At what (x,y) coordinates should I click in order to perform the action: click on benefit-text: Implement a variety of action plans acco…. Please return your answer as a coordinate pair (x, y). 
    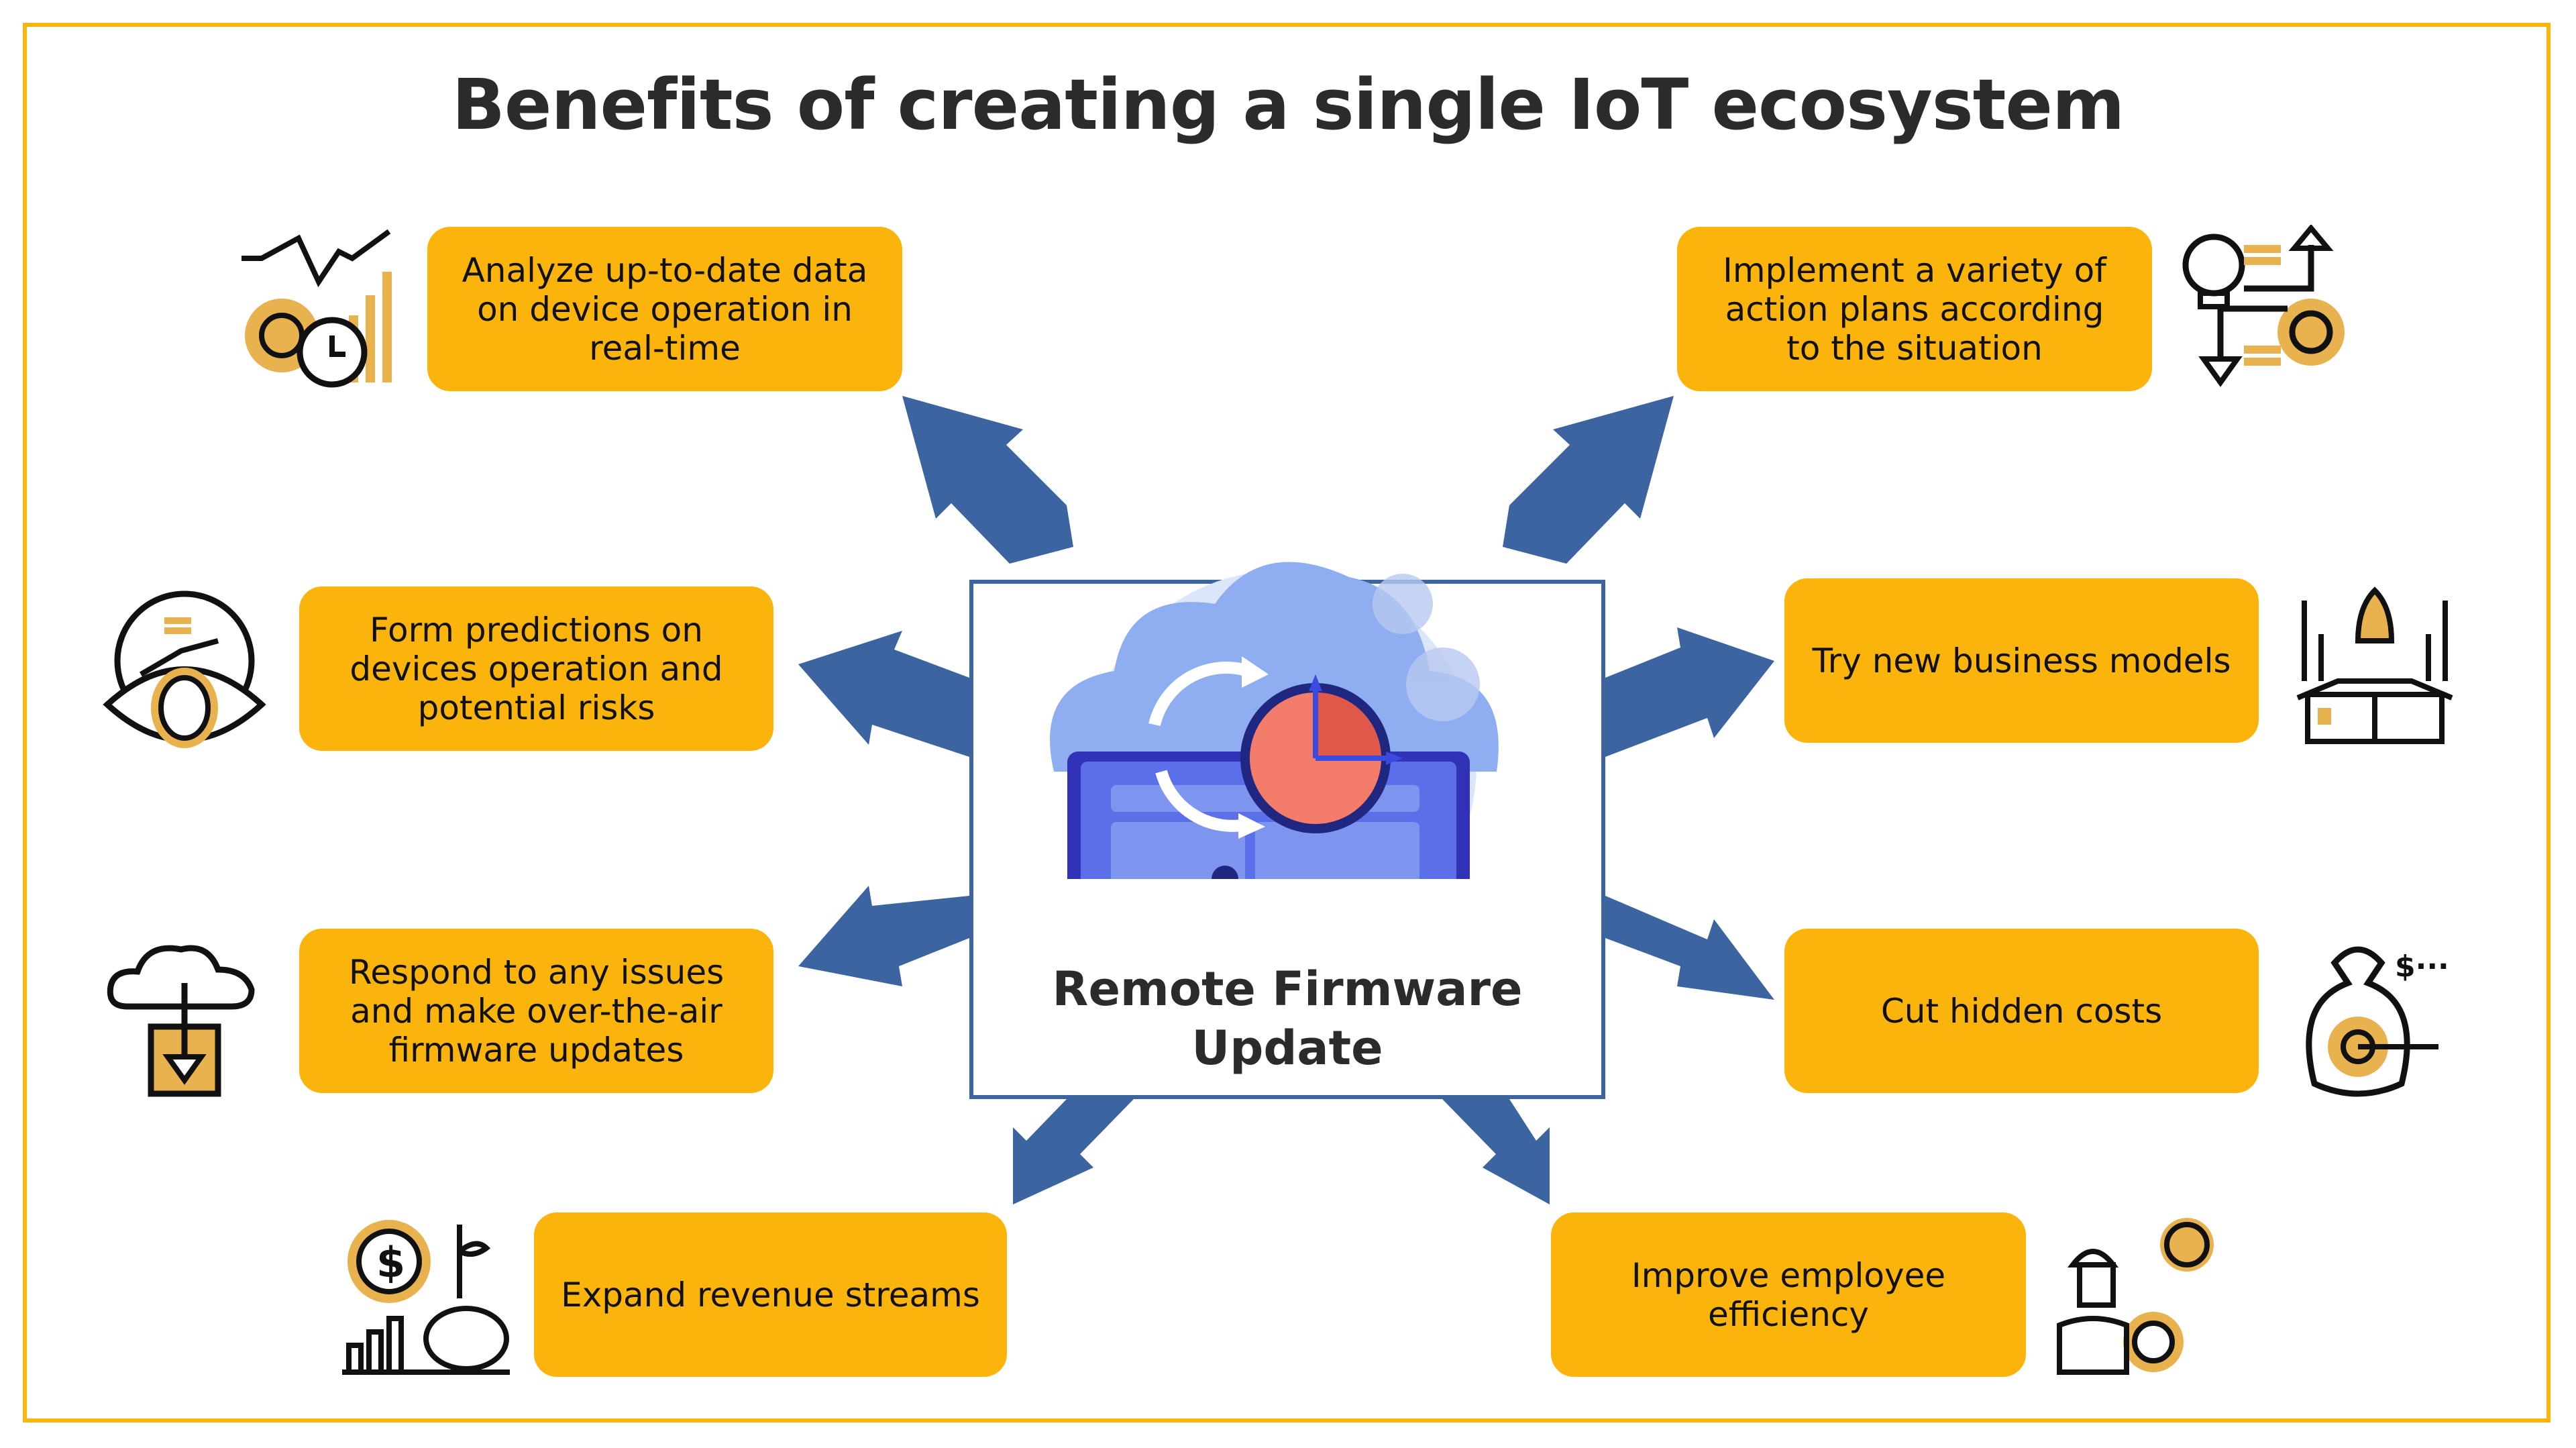
    Looking at the image, I should click on (1914, 309).